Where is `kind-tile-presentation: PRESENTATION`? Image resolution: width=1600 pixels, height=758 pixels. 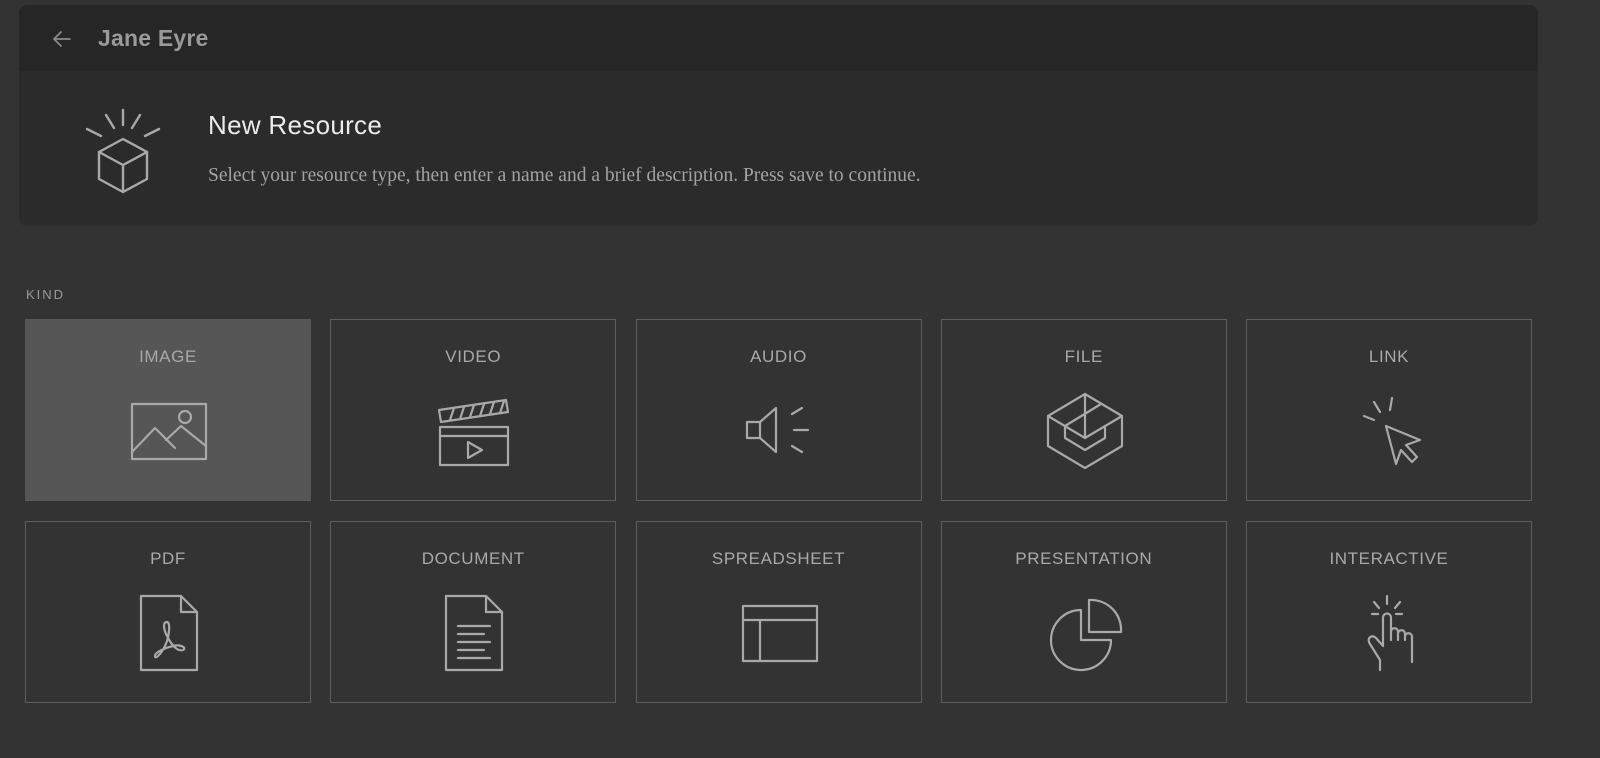
kind-tile-presentation: PRESENTATION is located at coordinates (1083, 612).